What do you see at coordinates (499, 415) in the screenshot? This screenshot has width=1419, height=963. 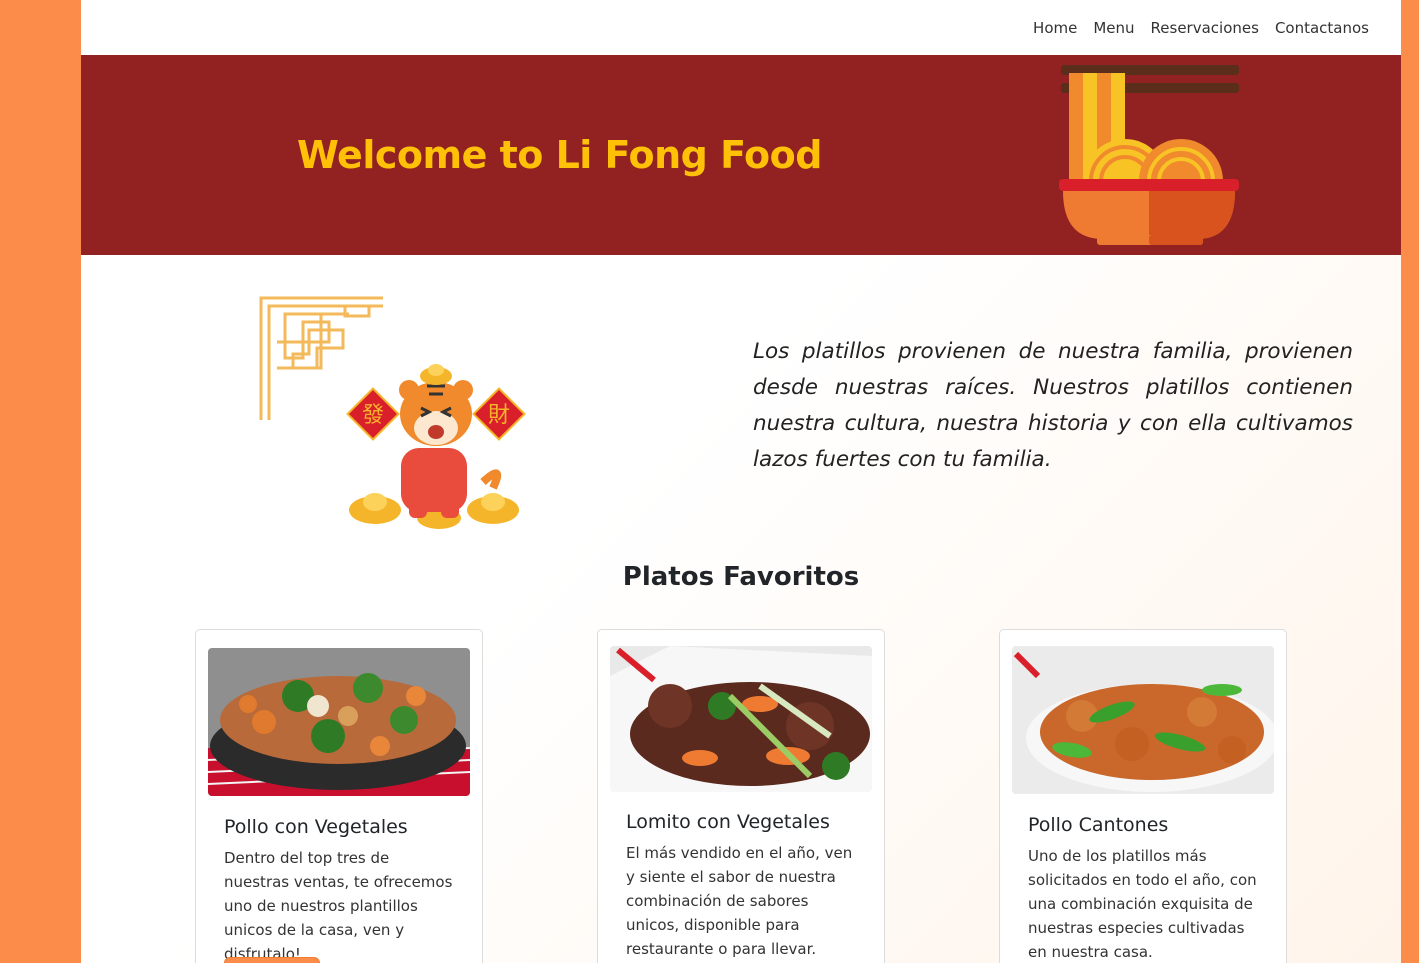 I see `mascot-sign-right: 財` at bounding box center [499, 415].